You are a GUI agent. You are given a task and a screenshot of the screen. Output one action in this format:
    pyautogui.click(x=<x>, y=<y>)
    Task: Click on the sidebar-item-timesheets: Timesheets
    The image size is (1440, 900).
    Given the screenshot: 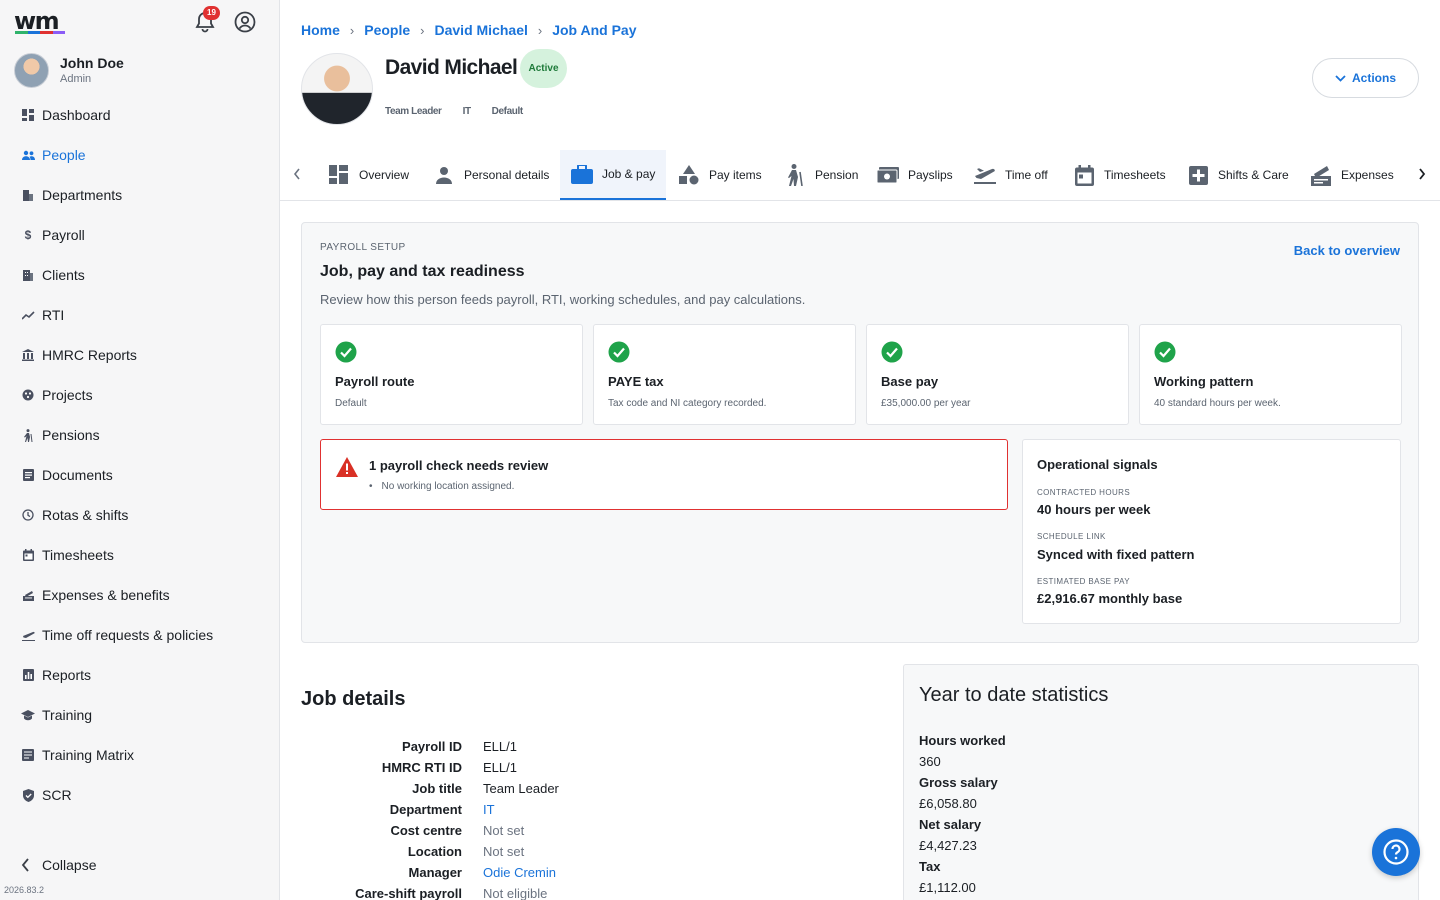 What is the action you would take?
    pyautogui.click(x=139, y=555)
    